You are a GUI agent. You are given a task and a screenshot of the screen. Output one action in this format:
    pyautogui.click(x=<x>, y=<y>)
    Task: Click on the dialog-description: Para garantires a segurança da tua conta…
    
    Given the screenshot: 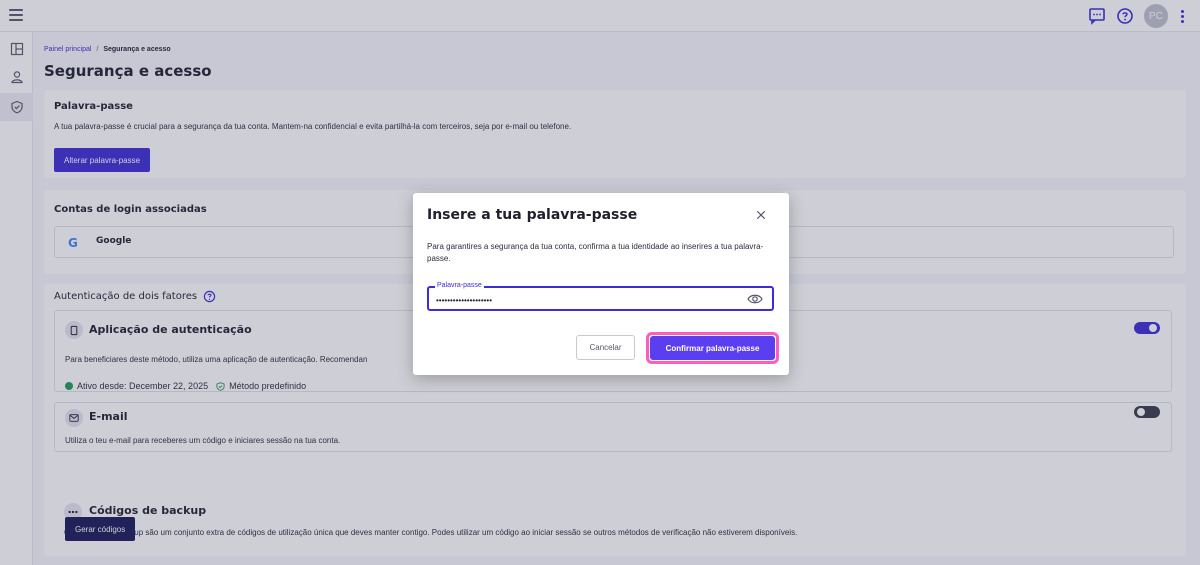 What is the action you would take?
    pyautogui.click(x=595, y=252)
    